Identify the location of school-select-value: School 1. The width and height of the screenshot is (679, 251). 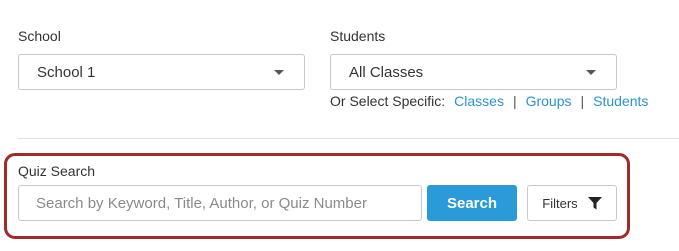
(66, 72).